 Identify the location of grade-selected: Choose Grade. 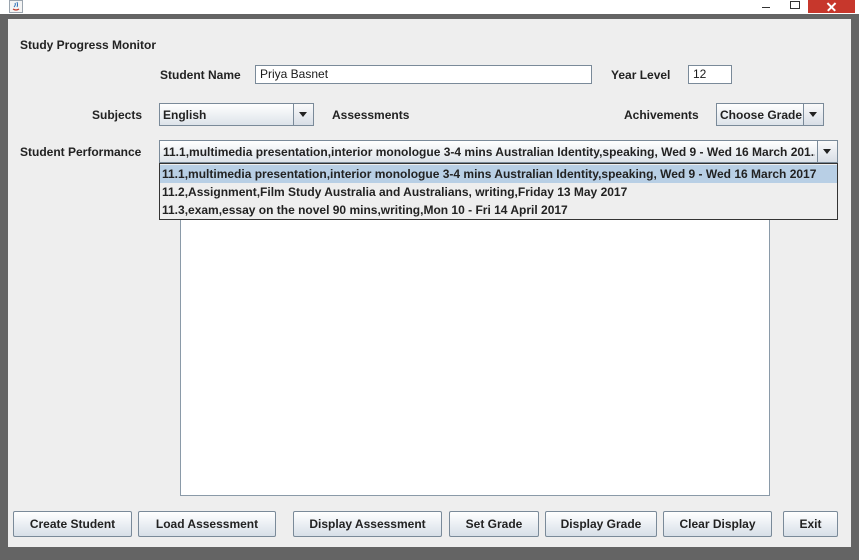
(761, 115).